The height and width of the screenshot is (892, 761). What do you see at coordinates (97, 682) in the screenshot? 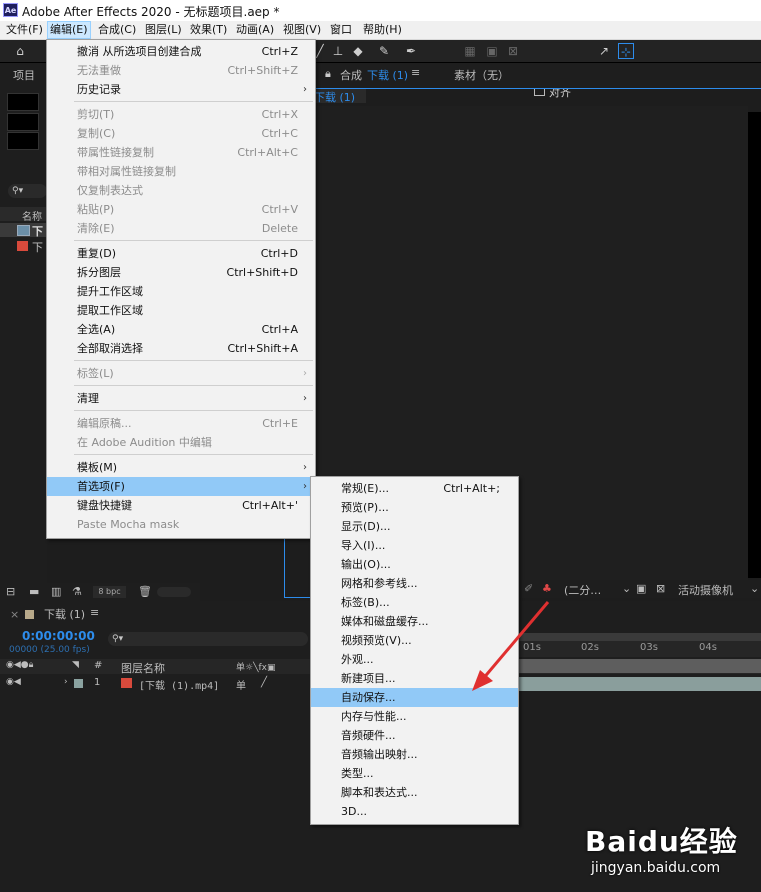
I see `layer-index: 1` at bounding box center [97, 682].